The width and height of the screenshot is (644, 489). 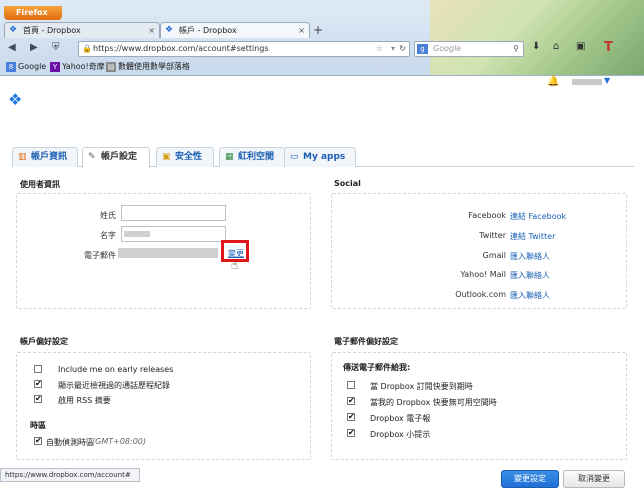 I want to click on social-label: Gmail, so click(x=494, y=255).